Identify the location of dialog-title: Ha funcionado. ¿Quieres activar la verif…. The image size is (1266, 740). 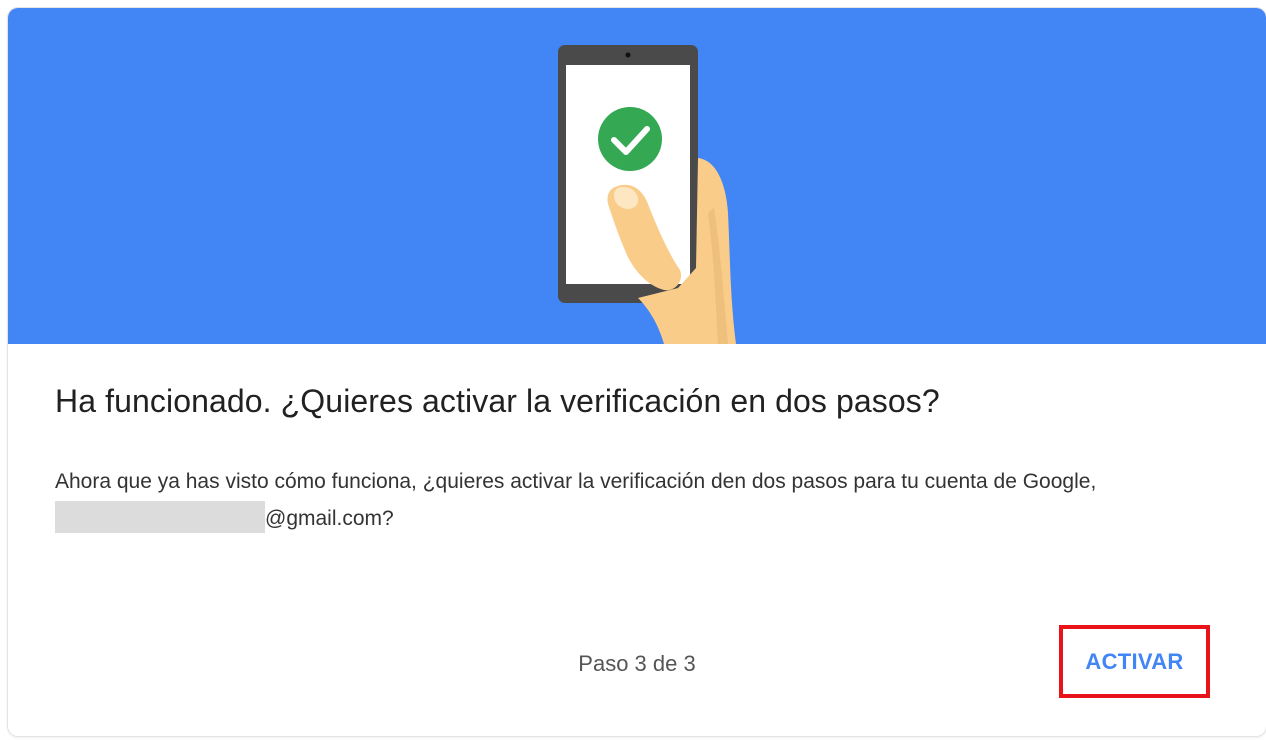
(497, 401).